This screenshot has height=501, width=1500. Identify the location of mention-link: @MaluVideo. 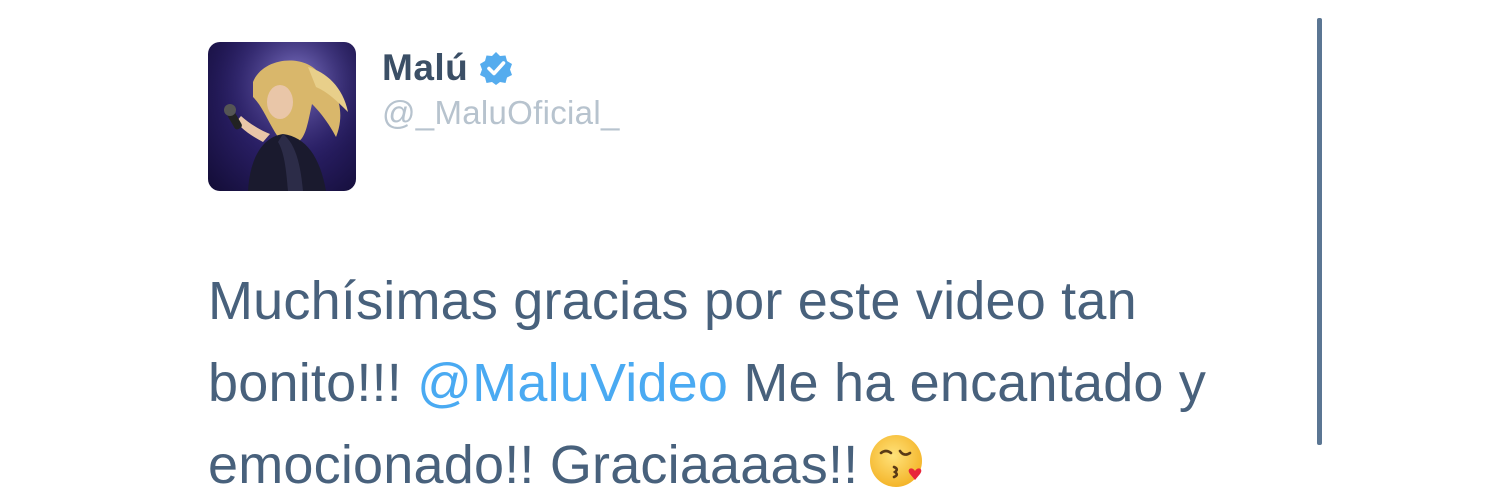
(572, 383).